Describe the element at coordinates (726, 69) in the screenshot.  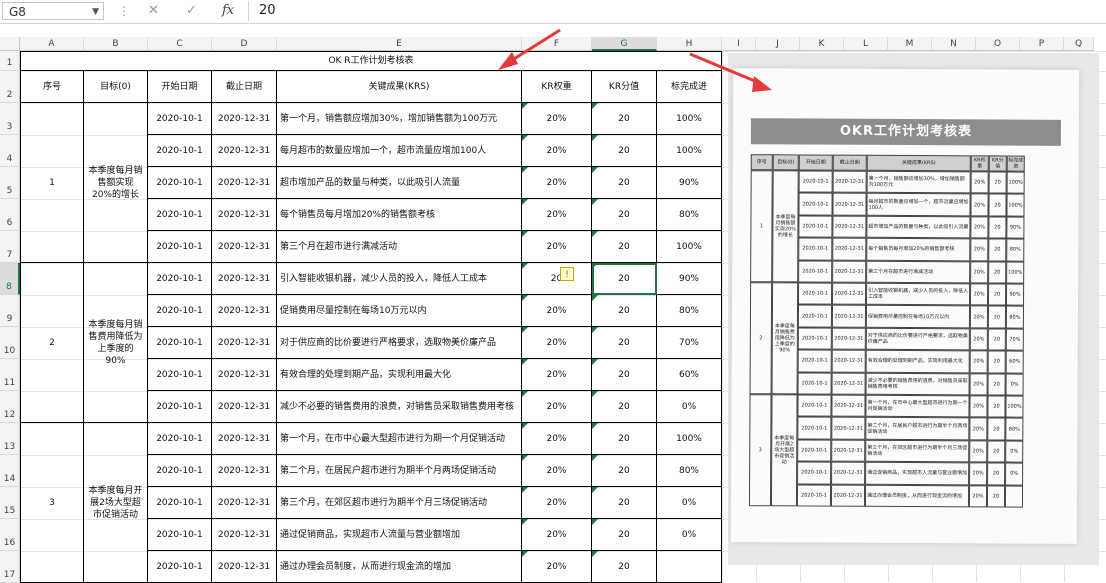
I see `arrow-line-right` at that location.